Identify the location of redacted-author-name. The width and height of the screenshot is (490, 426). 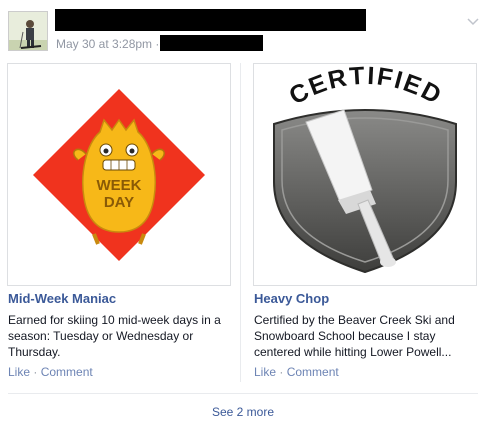
(210, 20).